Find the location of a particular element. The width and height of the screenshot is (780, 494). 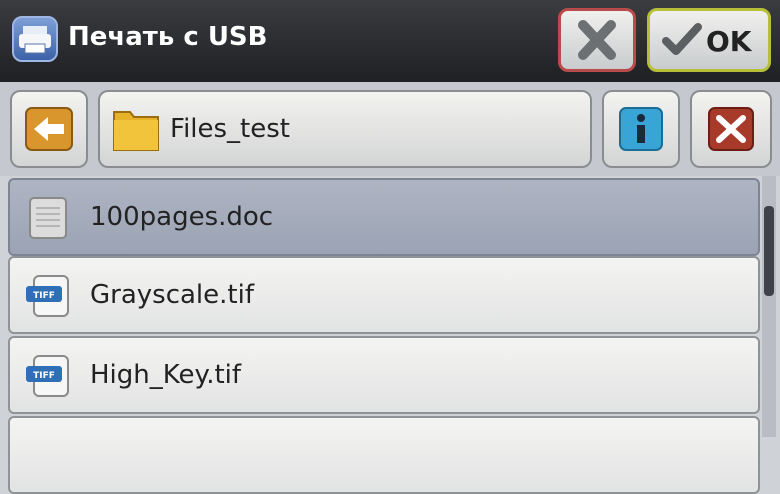

cancel-button is located at coordinates (597, 40).